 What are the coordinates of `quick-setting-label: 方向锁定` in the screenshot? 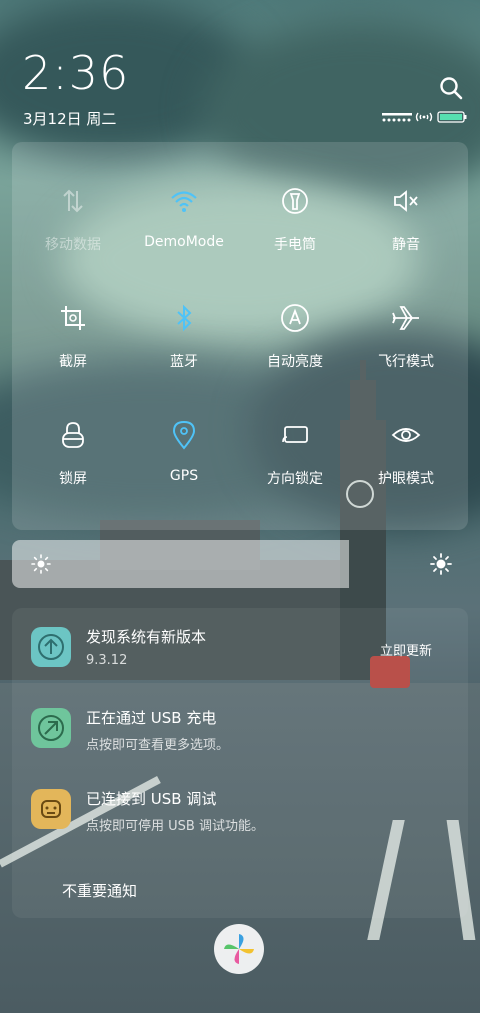 It's located at (295, 479).